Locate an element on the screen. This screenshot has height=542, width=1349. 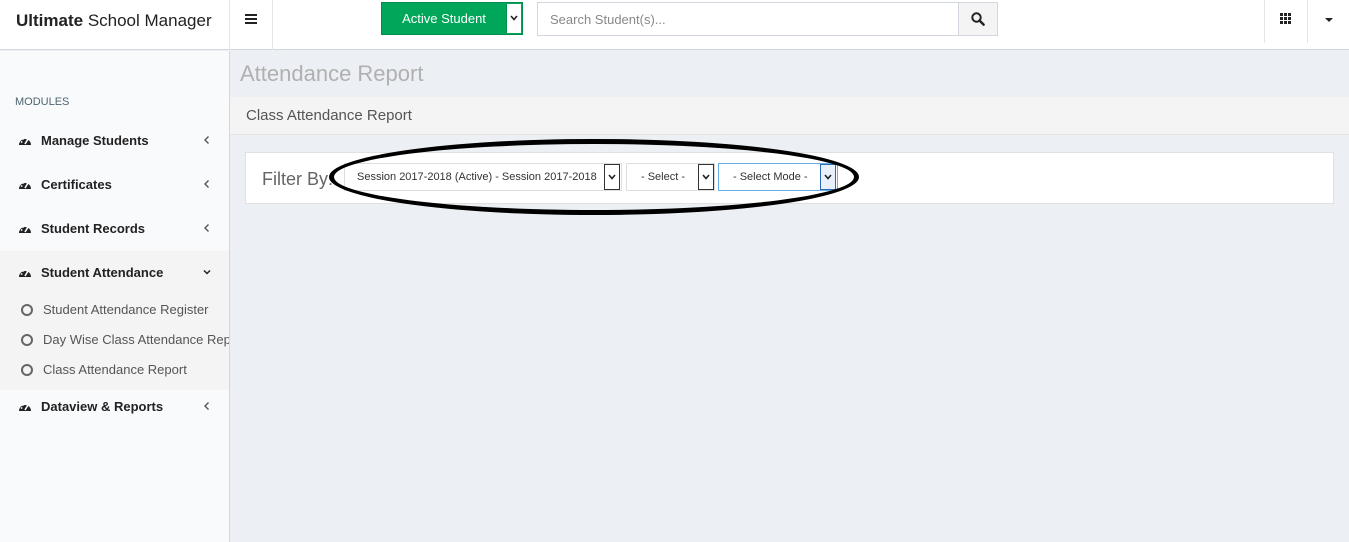
sidebar-item-student-records: Student Records is located at coordinates (114, 229).